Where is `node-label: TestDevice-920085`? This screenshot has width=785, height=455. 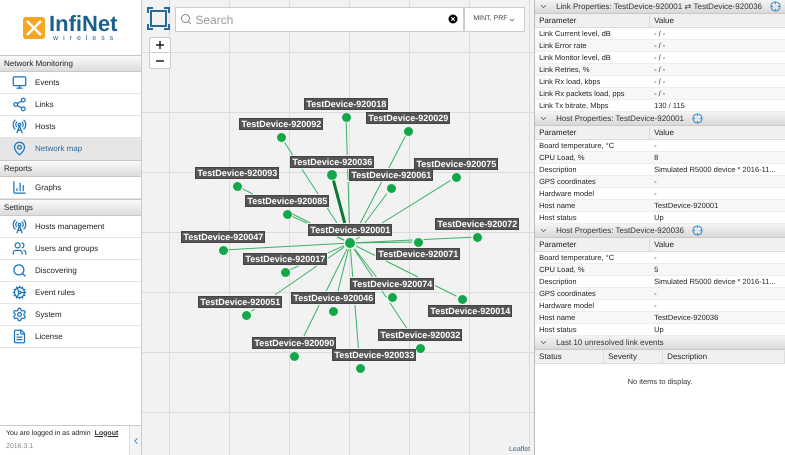
node-label: TestDevice-920085 is located at coordinates (287, 201).